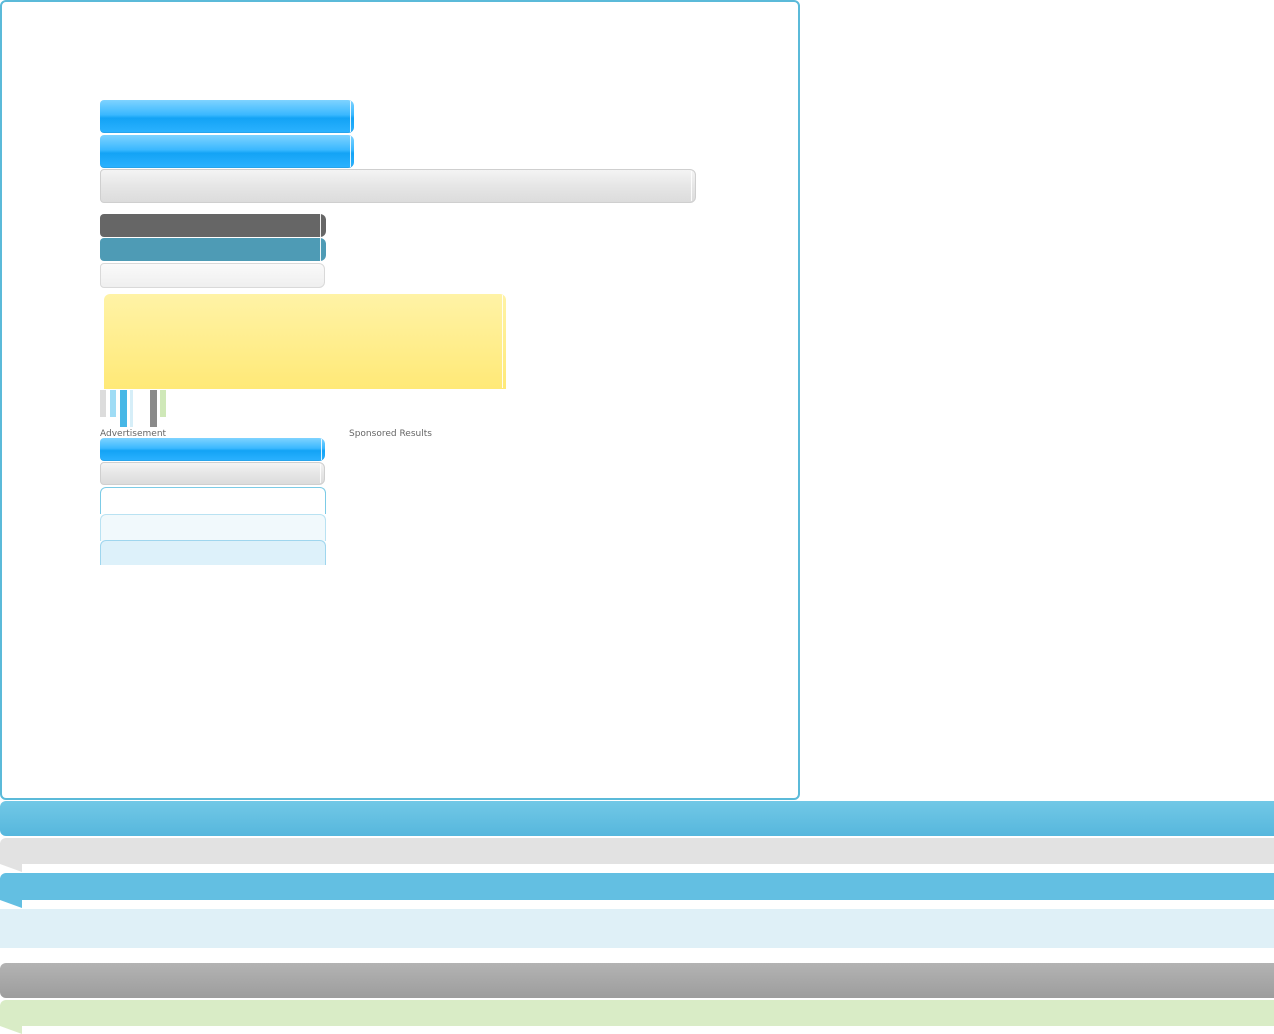  Describe the element at coordinates (637, 980) in the screenshot. I see `bar-dark-gray` at that location.